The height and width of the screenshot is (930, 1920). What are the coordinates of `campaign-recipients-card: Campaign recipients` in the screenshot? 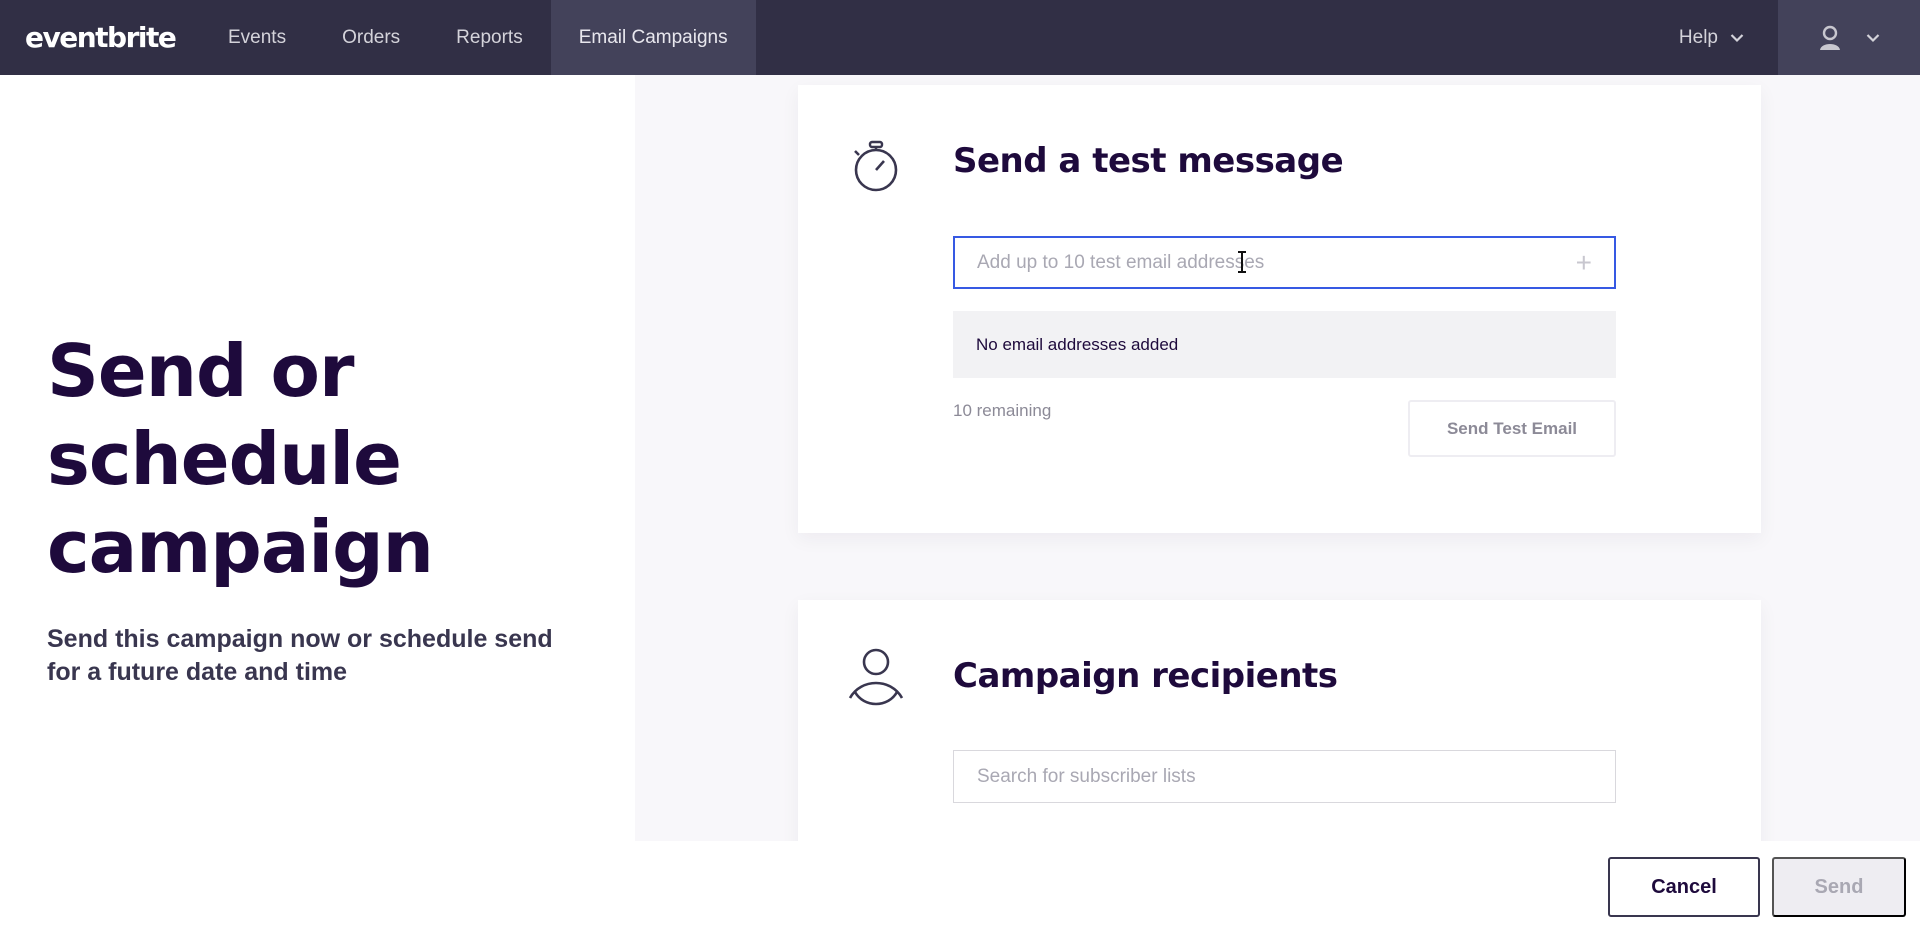 It's located at (1279, 720).